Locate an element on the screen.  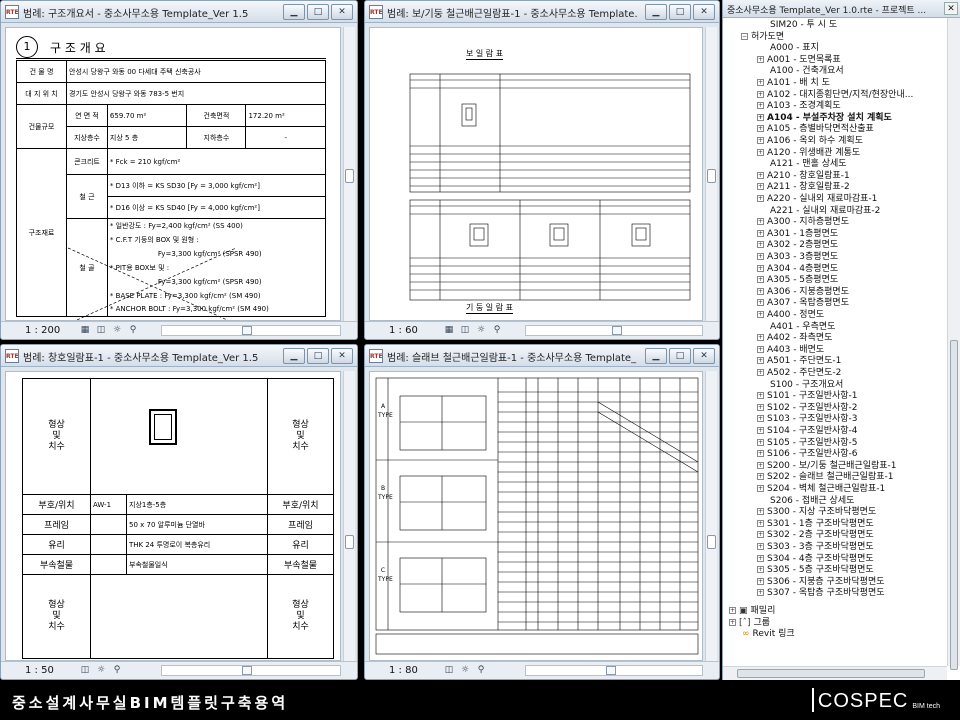
view-scale: 1 : 80 is located at coordinates (403, 670).